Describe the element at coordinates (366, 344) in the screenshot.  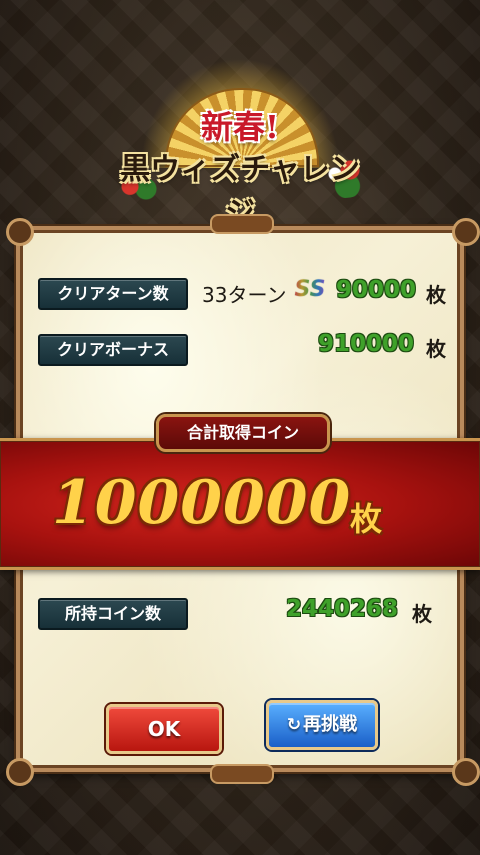
I see `clear-bonus-coins: 910000` at that location.